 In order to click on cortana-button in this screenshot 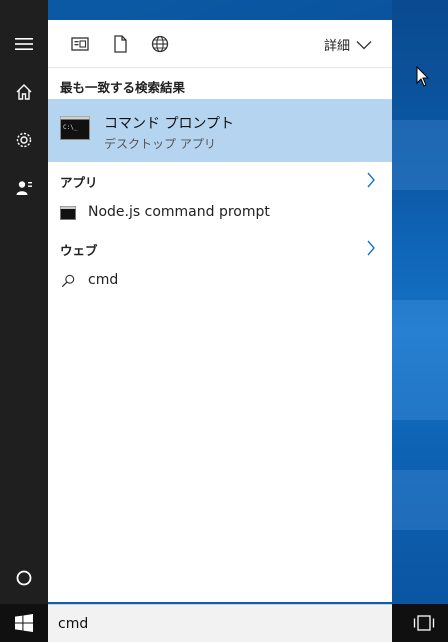, I will do `click(24, 578)`.